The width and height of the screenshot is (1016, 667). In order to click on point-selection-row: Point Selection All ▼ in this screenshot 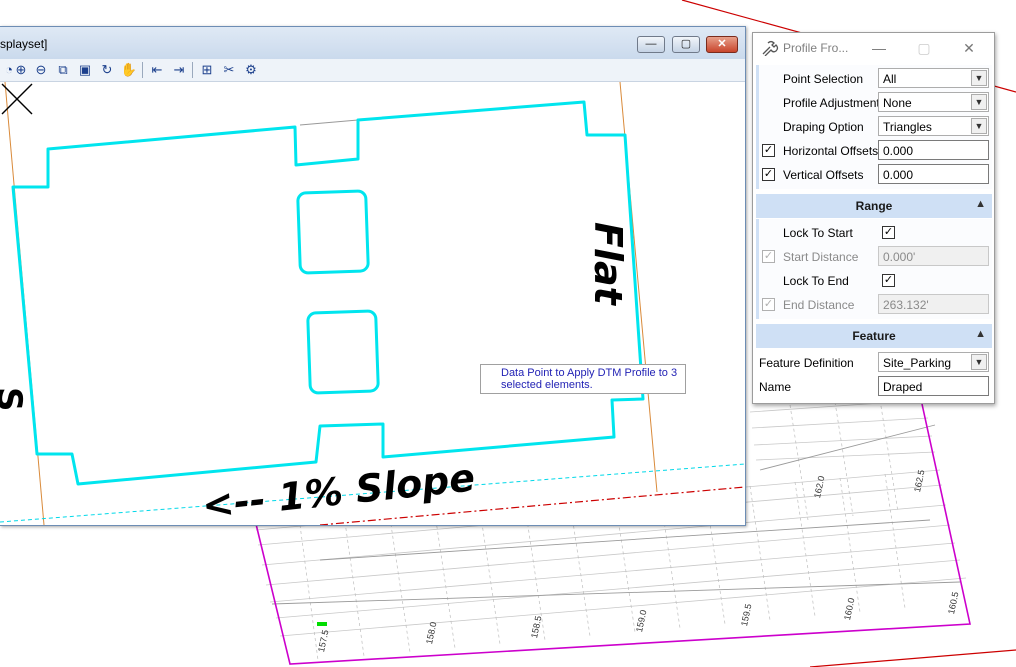, I will do `click(873, 79)`.